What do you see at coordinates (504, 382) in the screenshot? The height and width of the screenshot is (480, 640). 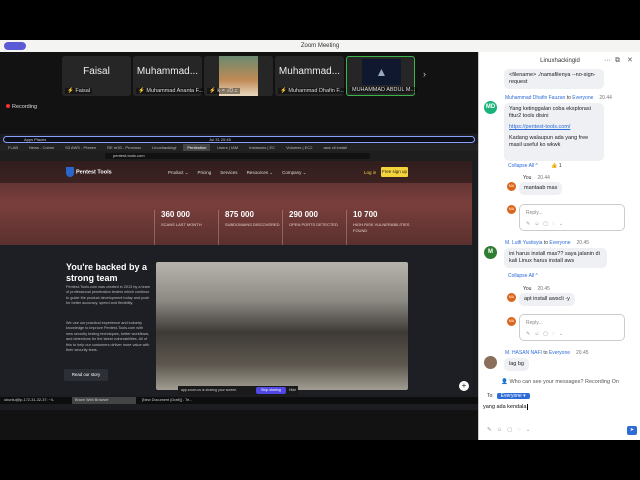 I see `people-icon: 👤` at bounding box center [504, 382].